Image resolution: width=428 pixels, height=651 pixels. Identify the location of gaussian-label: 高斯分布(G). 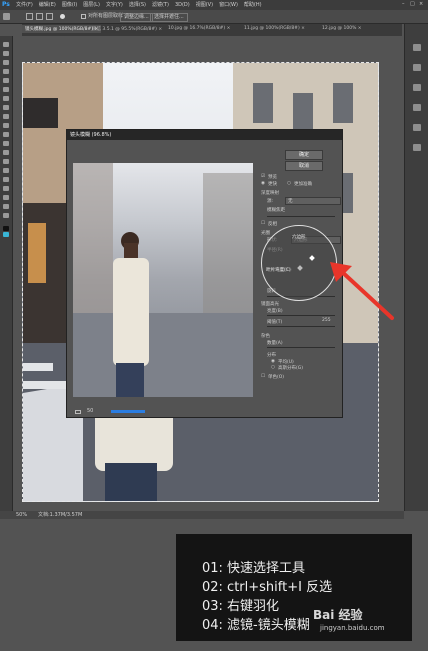
(290, 368).